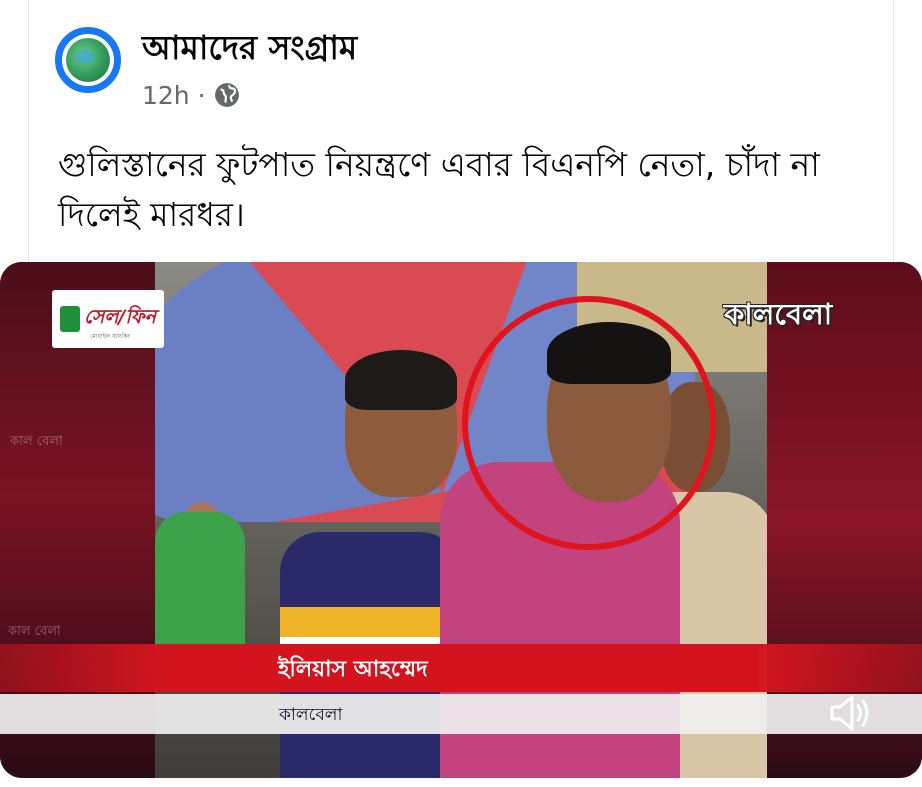  Describe the element at coordinates (69, 319) in the screenshot. I see `sponsor-mark-icon` at that location.